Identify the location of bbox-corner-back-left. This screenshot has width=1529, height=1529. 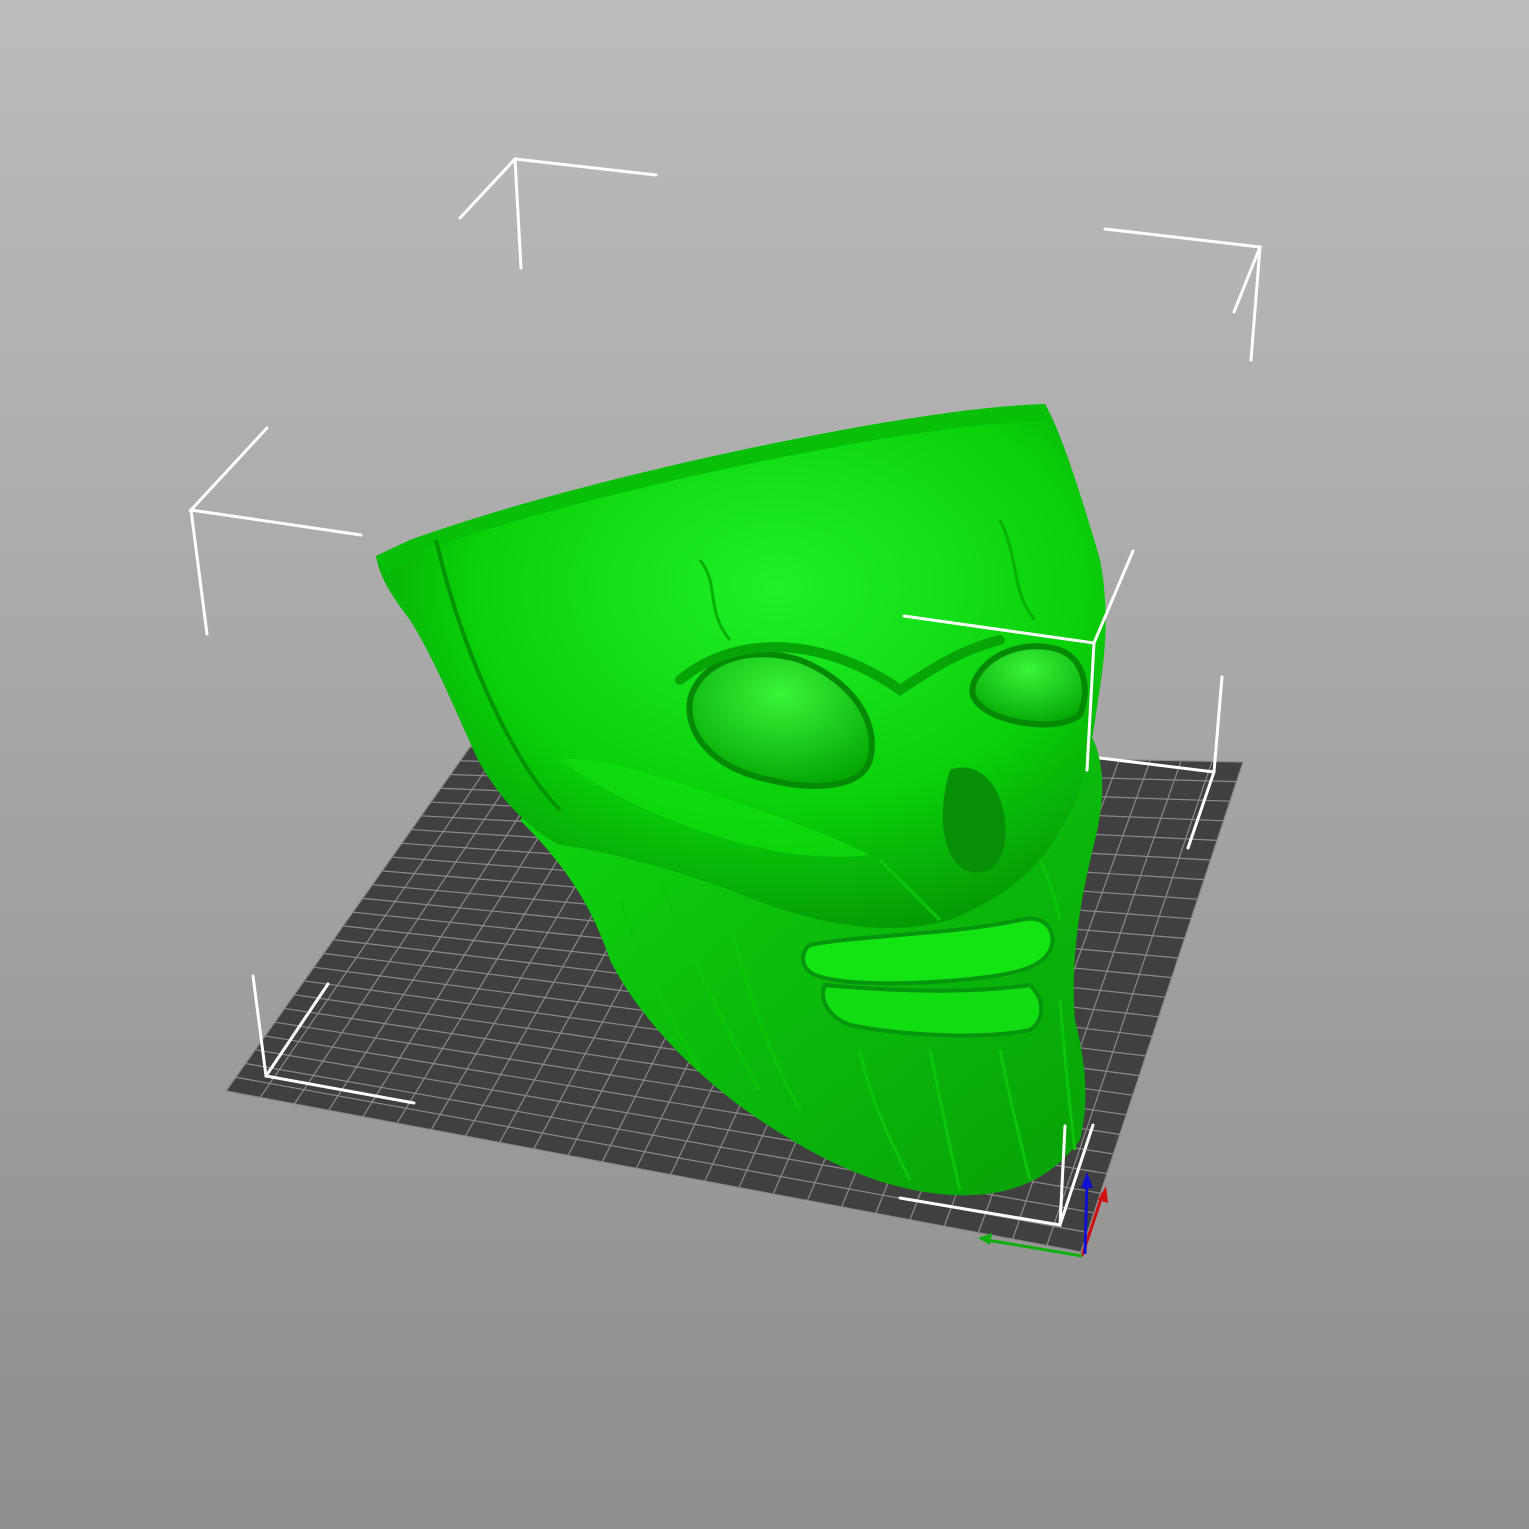
(558, 188).